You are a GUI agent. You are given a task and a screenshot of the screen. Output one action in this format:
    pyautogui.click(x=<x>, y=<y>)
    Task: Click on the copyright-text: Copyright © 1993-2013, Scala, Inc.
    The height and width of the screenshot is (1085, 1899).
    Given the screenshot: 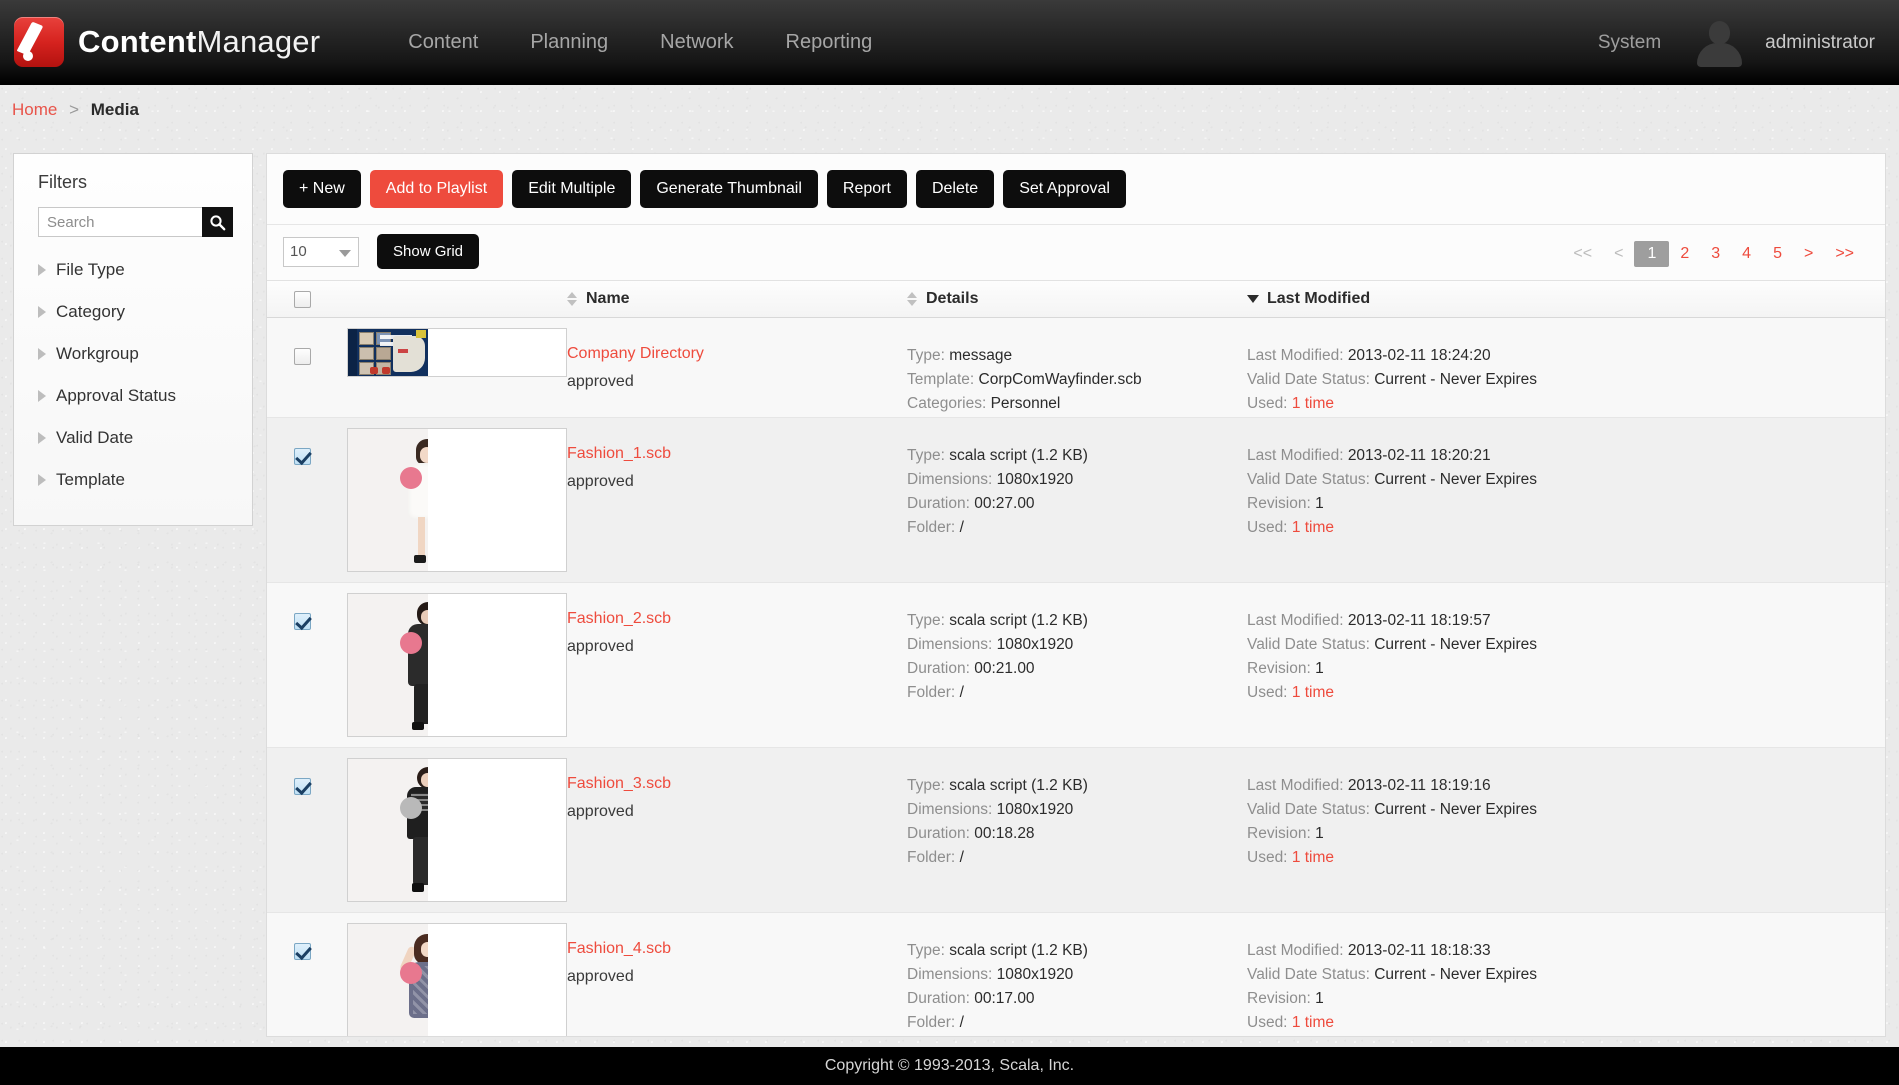 What is the action you would take?
    pyautogui.click(x=949, y=1065)
    